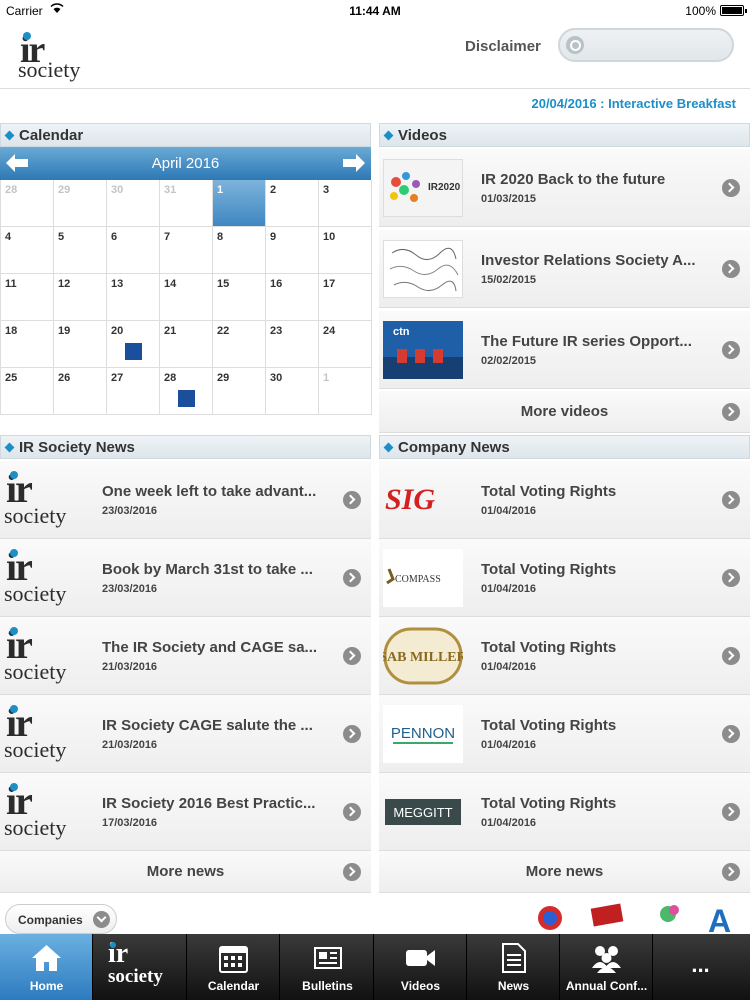 The width and height of the screenshot is (750, 1000). Describe the element at coordinates (80, 250) in the screenshot. I see `calendar-day: 5` at that location.